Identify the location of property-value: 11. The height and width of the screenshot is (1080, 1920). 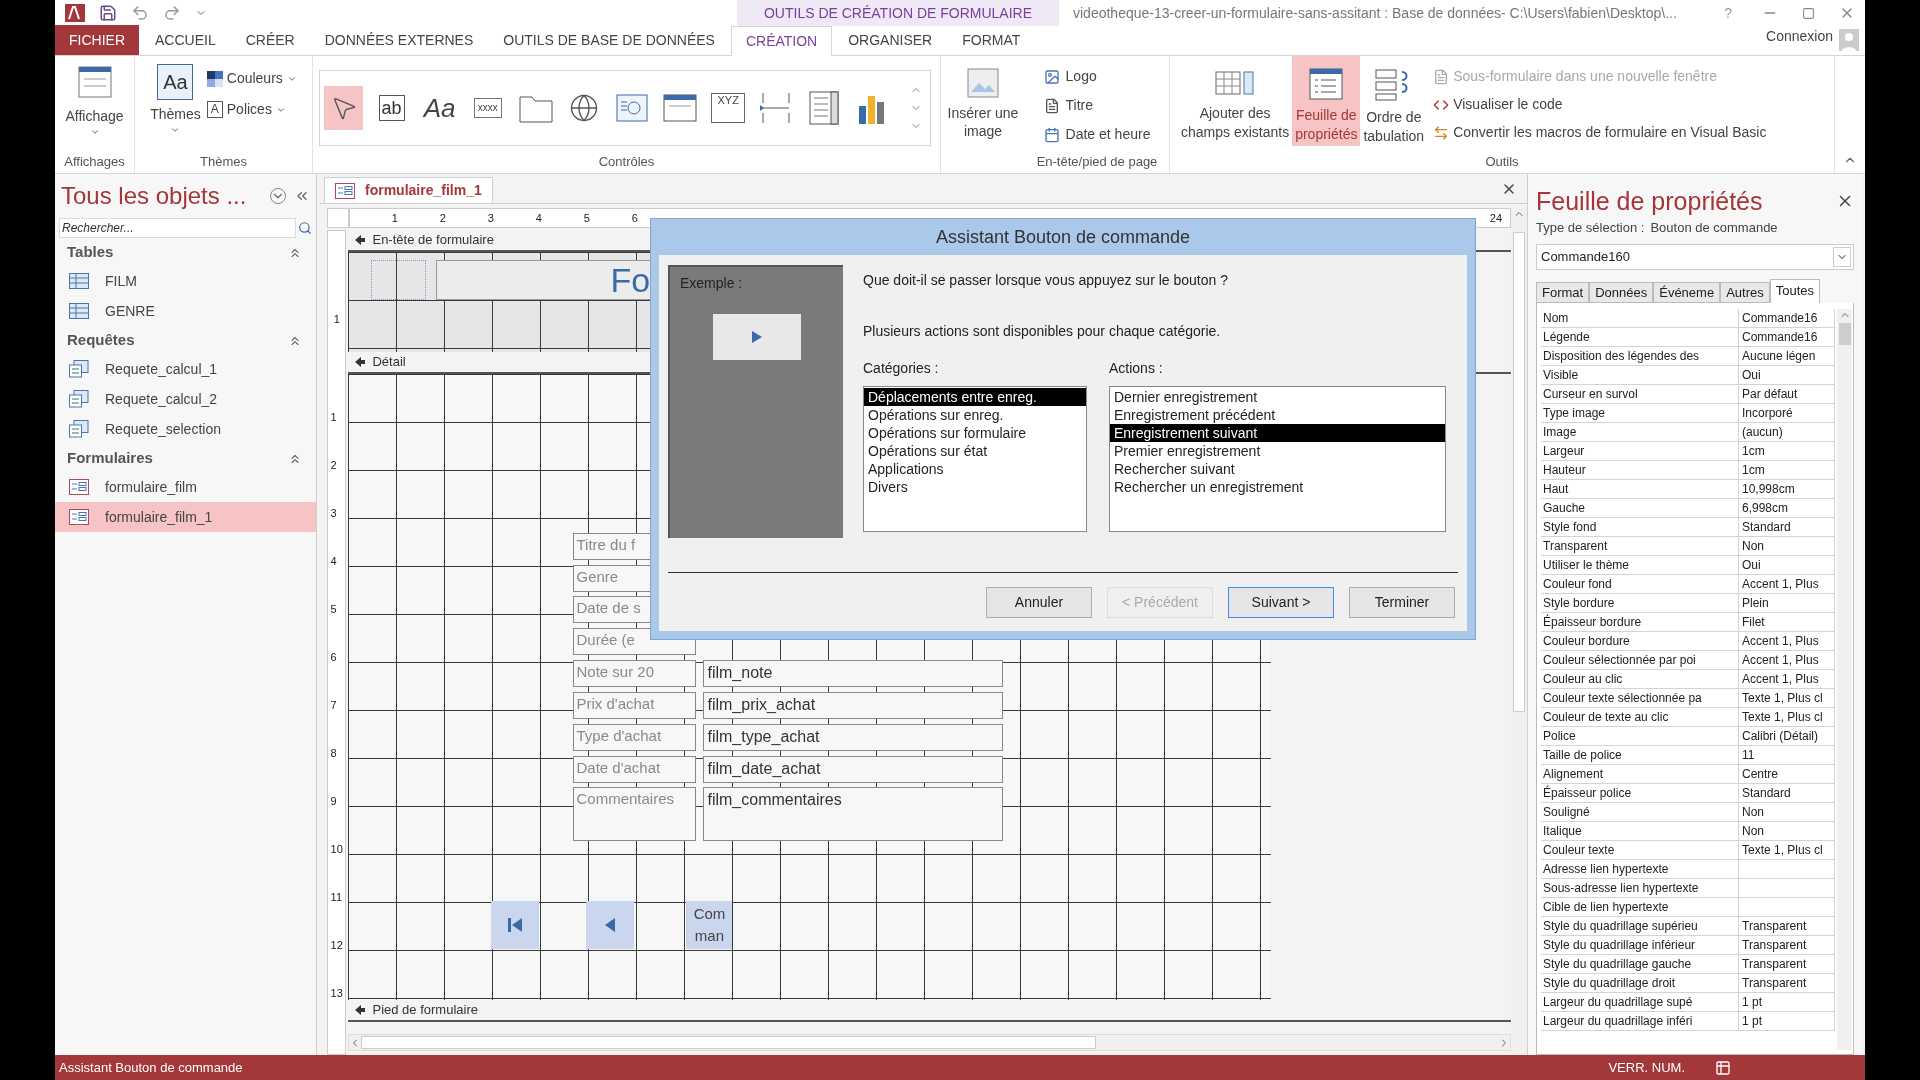
(1787, 754).